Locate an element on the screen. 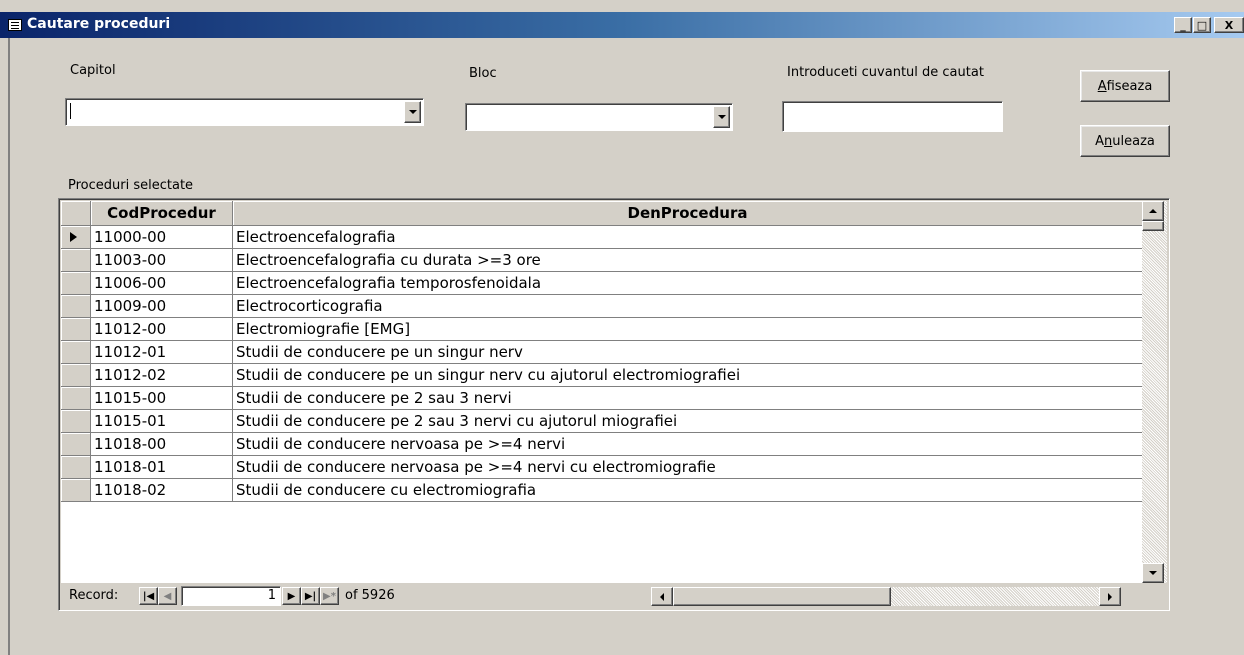  cell-denprocedura: Studii de conducere cu electromiografia is located at coordinates (687, 490).